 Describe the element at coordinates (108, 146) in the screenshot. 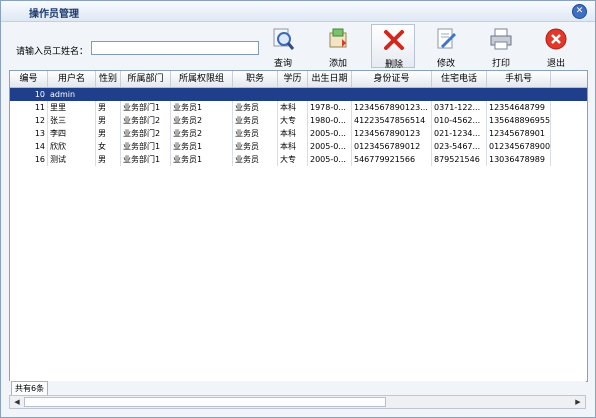

I see `cell-gender: 女` at that location.